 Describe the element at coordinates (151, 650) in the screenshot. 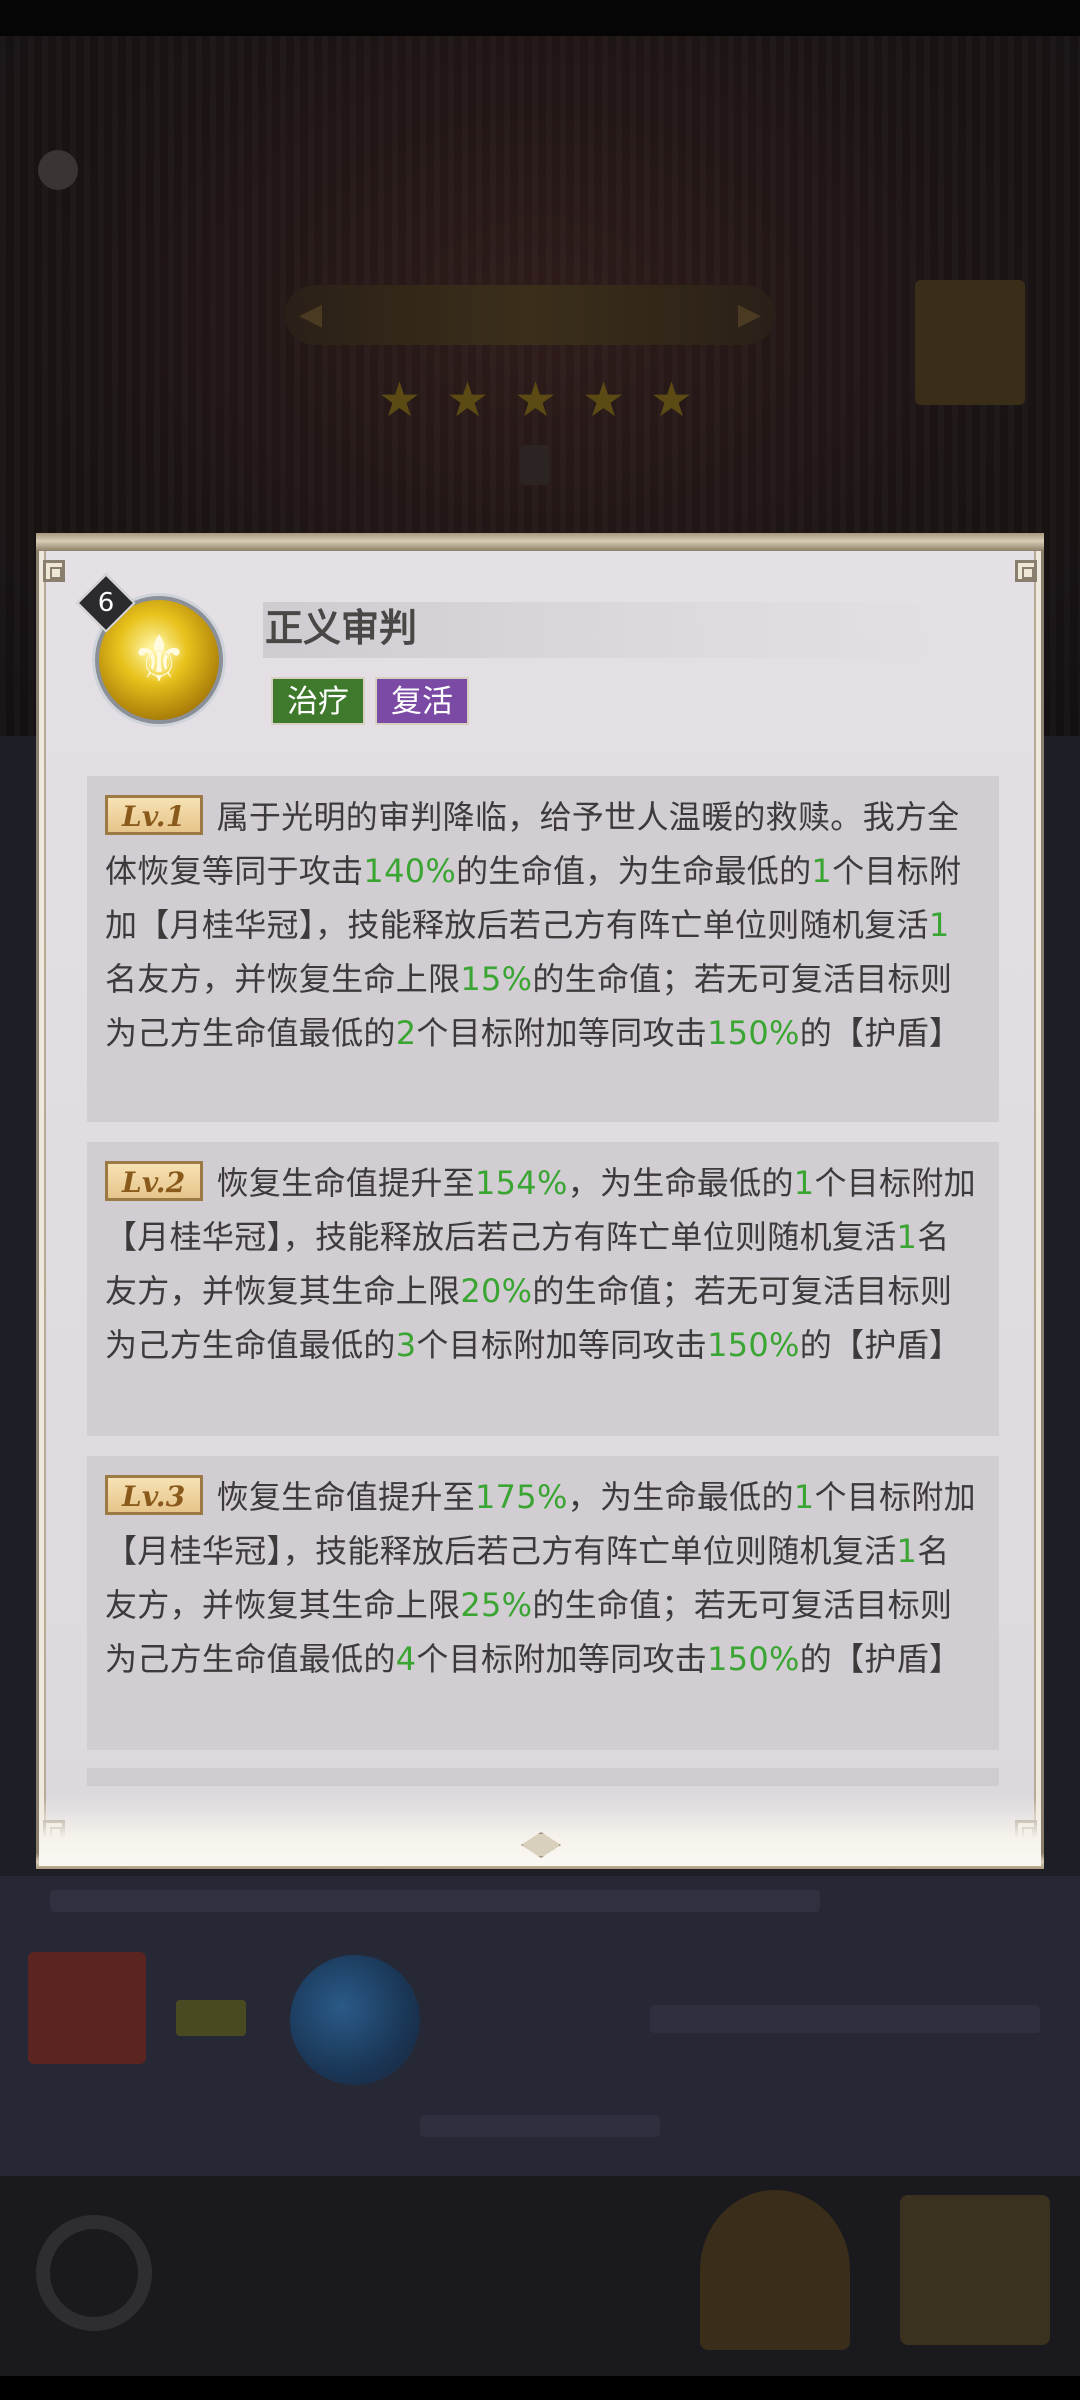

I see `skill-icon-wrapper: ⚜ 6` at that location.